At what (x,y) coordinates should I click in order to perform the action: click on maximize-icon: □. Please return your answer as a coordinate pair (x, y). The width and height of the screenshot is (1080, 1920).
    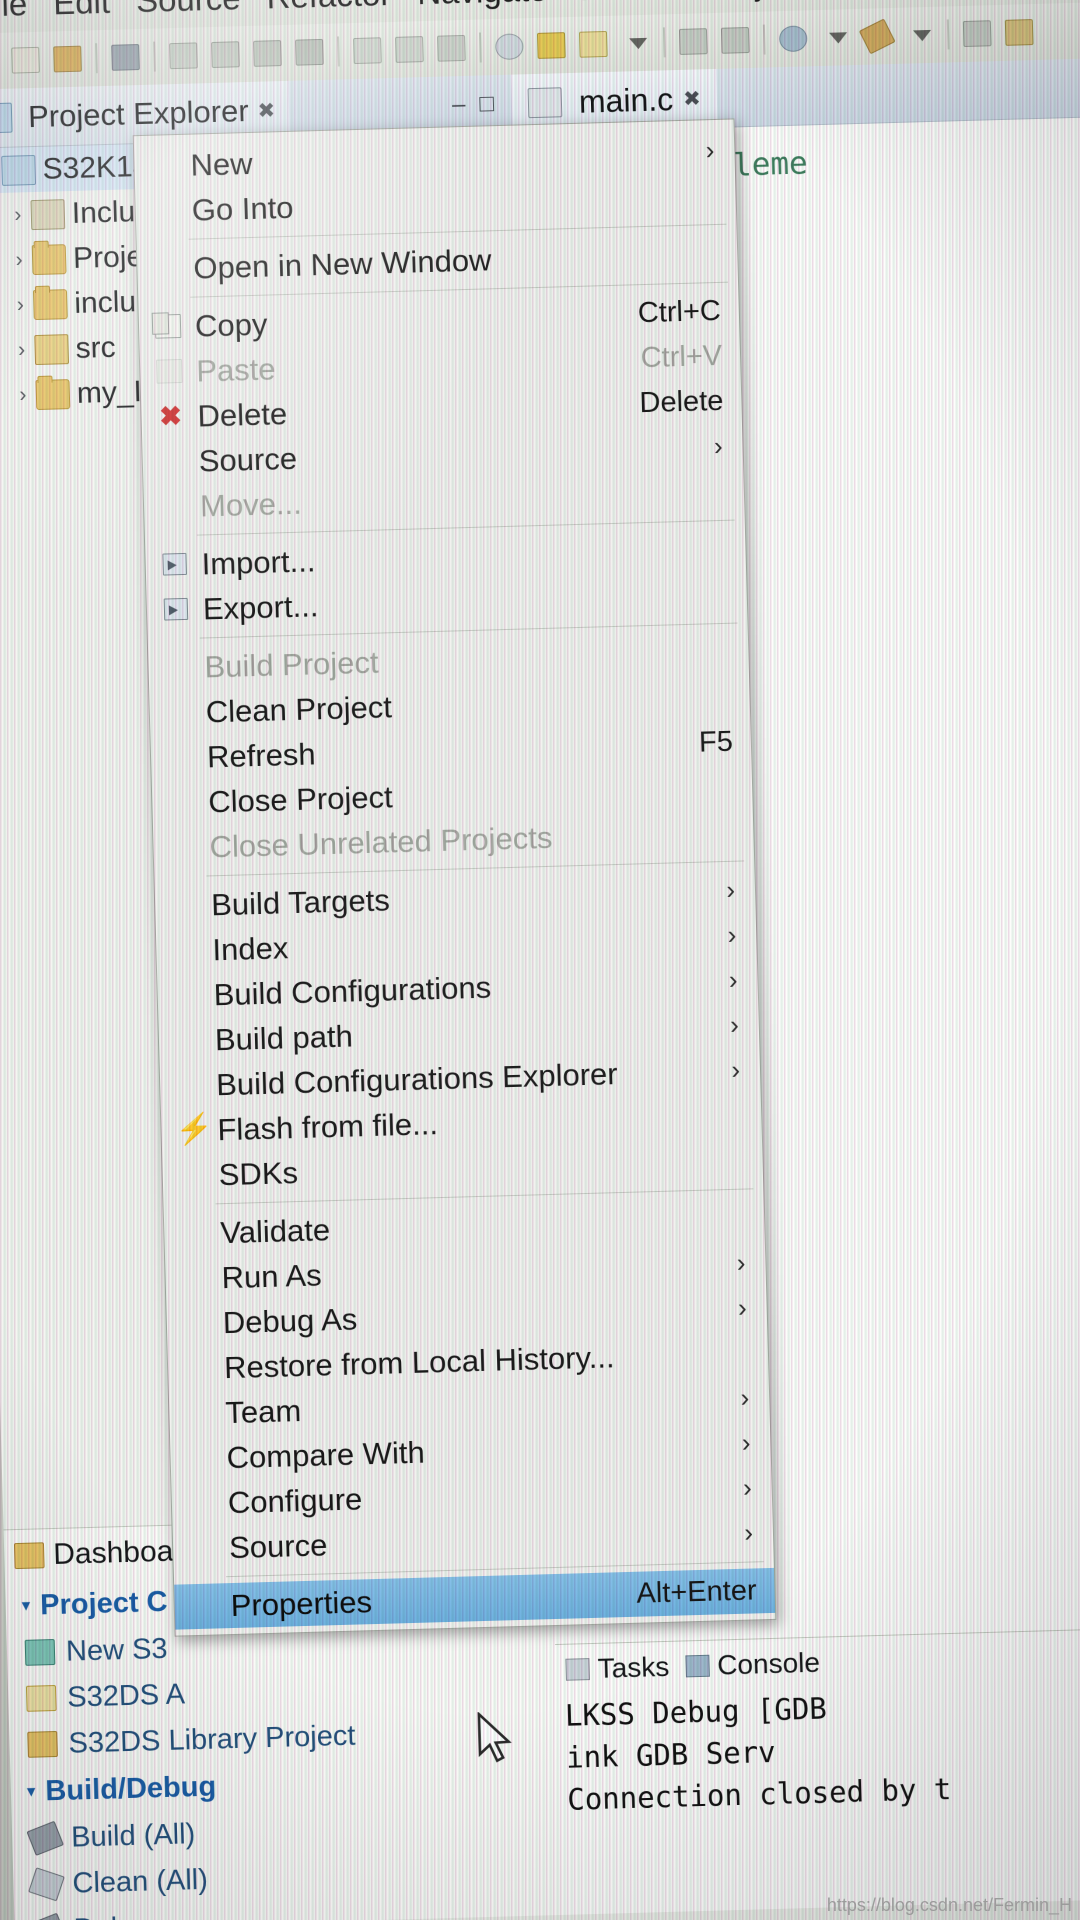
    Looking at the image, I should click on (486, 104).